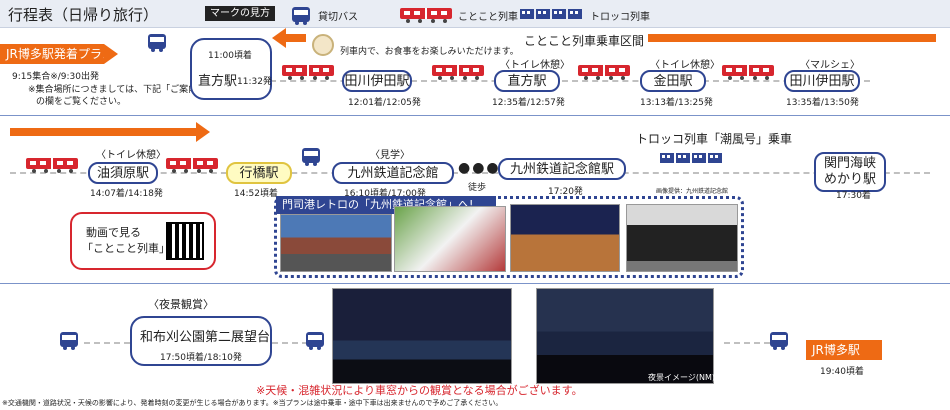  What do you see at coordinates (57, 54) in the screenshot?
I see `plan-tag: JR博多駅発着プラン` at bounding box center [57, 54].